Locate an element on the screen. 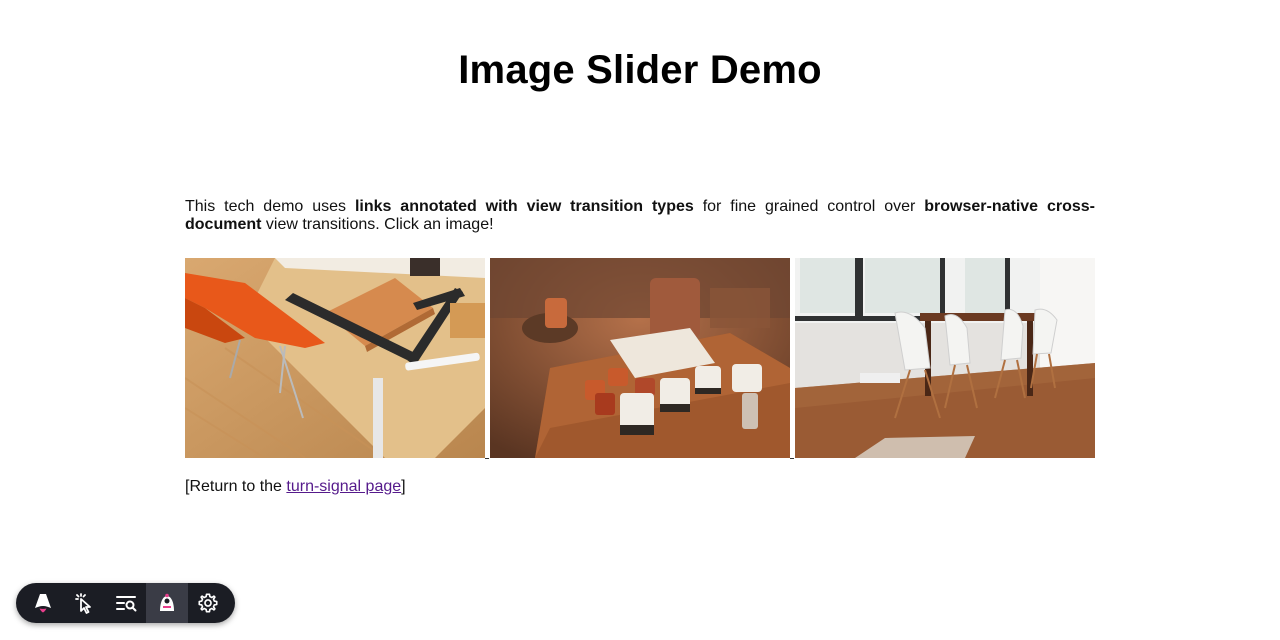 The height and width of the screenshot is (640, 1280). turn-signal-page-link: turn-signal page is located at coordinates (343, 486).